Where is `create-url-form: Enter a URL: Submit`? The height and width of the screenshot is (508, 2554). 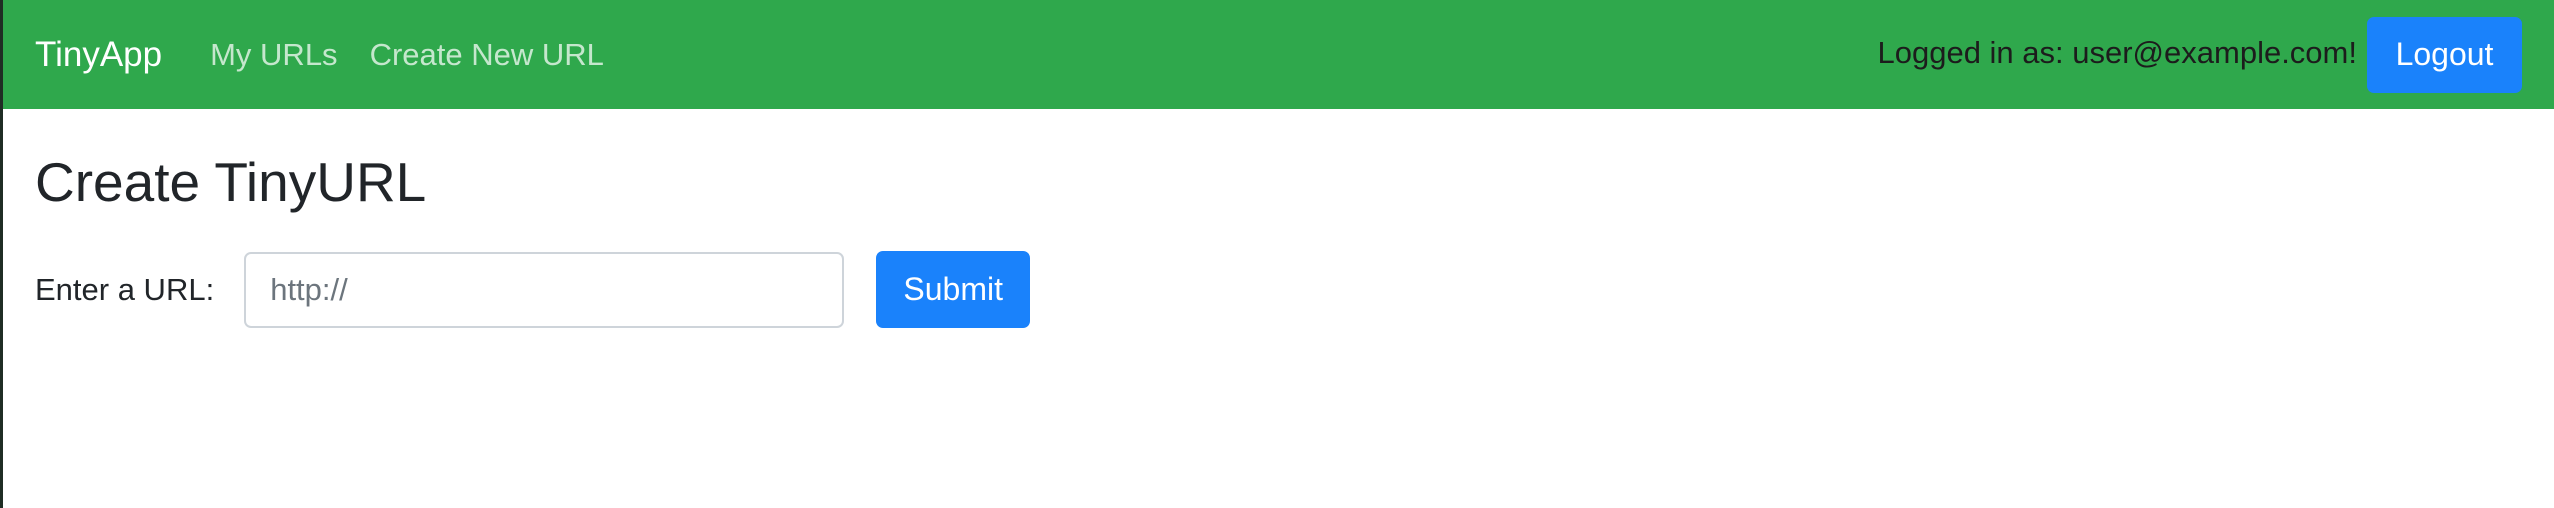 create-url-form: Enter a URL: Submit is located at coordinates (1294, 289).